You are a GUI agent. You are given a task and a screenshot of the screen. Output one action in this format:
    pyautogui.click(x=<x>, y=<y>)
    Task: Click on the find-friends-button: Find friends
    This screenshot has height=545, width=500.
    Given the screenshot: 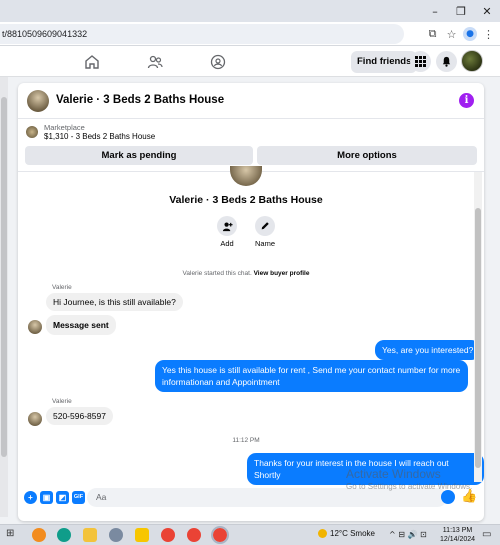 What is the action you would take?
    pyautogui.click(x=384, y=62)
    